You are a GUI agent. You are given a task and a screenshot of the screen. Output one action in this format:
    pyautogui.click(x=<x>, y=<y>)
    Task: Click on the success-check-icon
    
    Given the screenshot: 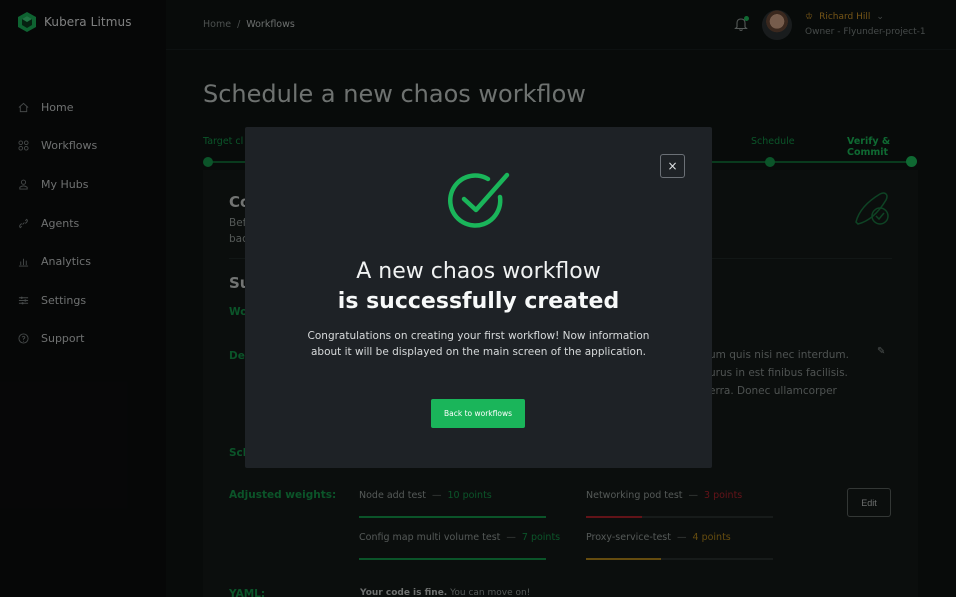 What is the action you would take?
    pyautogui.click(x=479, y=200)
    